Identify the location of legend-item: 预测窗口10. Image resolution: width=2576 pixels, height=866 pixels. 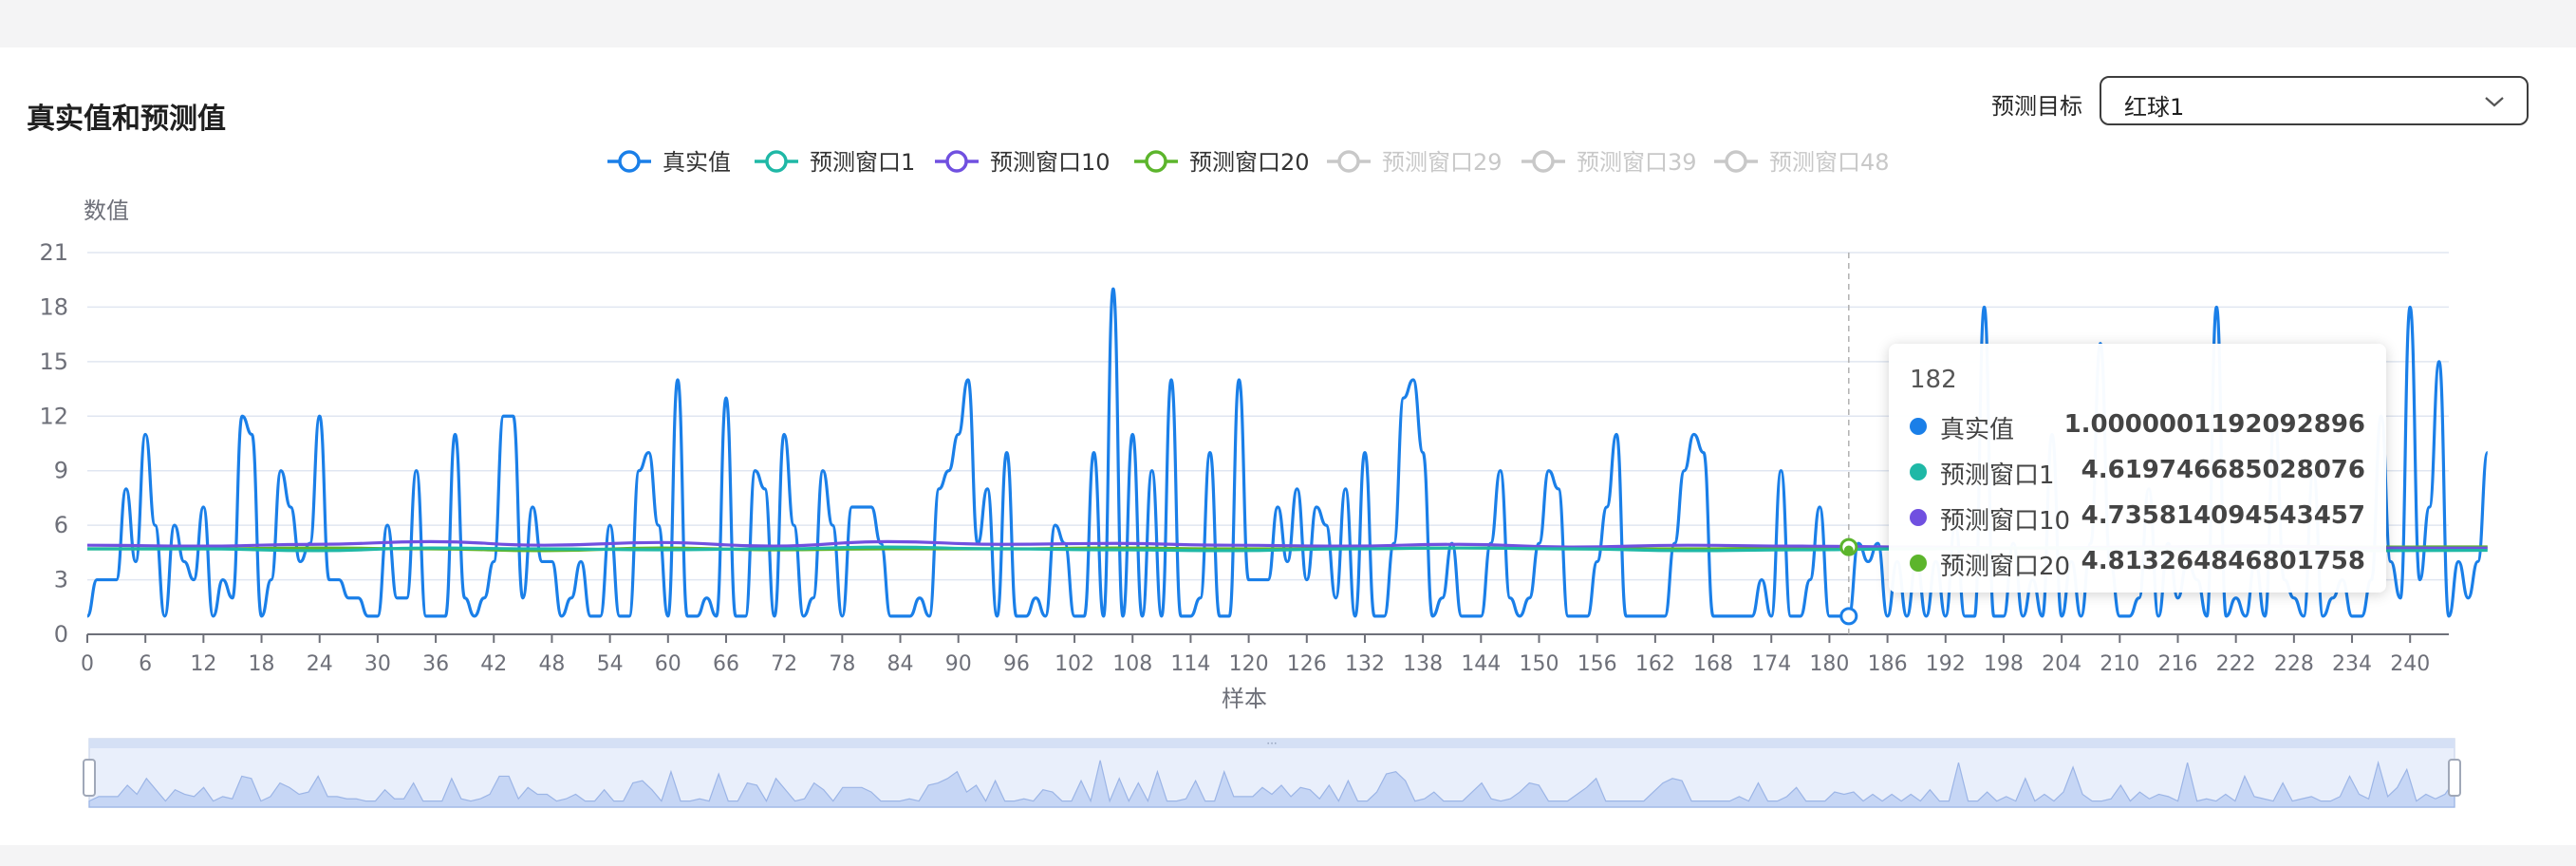
(1023, 162).